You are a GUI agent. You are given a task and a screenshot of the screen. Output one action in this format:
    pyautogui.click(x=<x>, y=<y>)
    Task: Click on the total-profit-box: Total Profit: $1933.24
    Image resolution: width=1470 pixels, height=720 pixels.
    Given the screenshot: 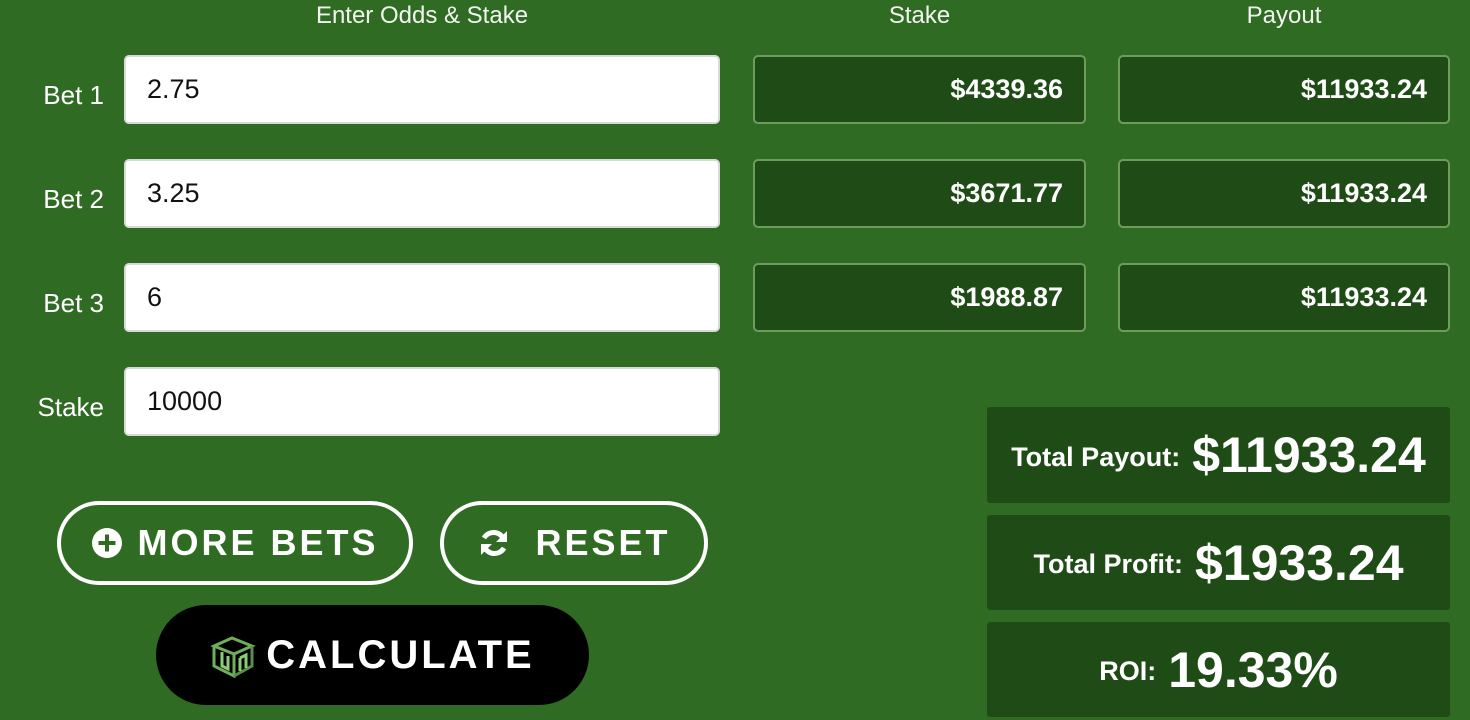 What is the action you would take?
    pyautogui.click(x=1218, y=562)
    